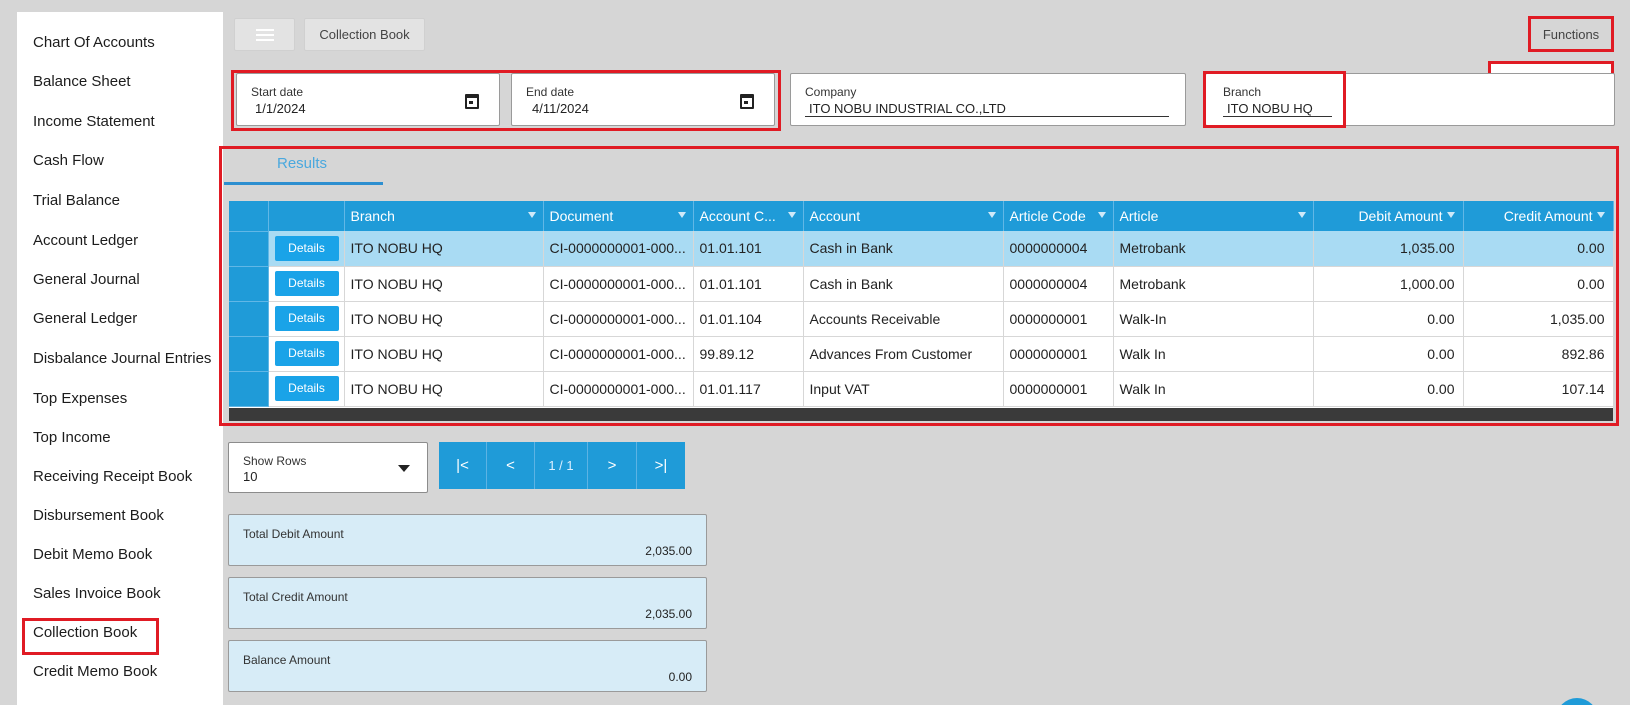 The height and width of the screenshot is (705, 1630). What do you see at coordinates (562, 465) in the screenshot?
I see `pagination: |< < 1 / 1 > >|` at bounding box center [562, 465].